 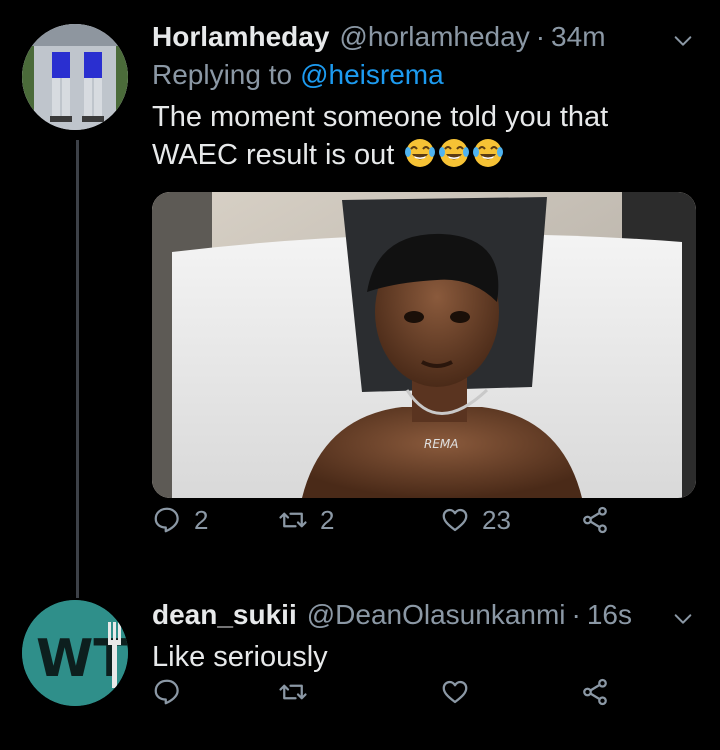 I want to click on display-name: Horlamheday, so click(x=240, y=37).